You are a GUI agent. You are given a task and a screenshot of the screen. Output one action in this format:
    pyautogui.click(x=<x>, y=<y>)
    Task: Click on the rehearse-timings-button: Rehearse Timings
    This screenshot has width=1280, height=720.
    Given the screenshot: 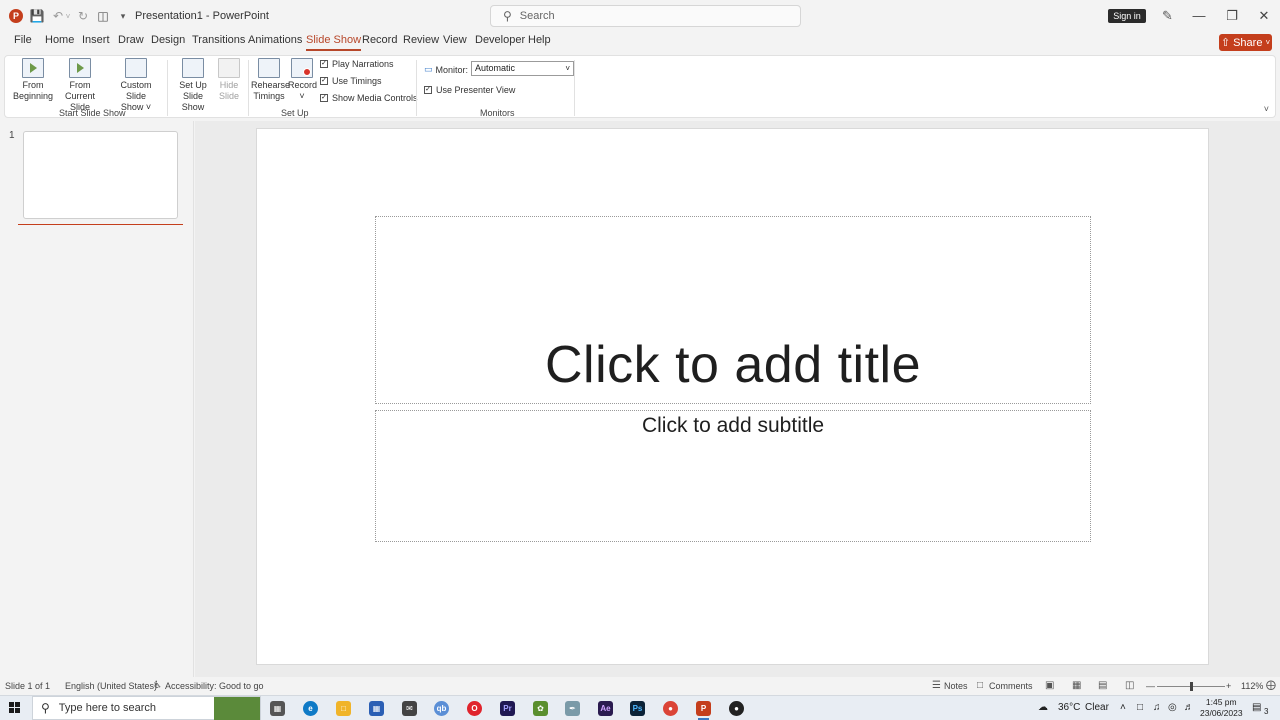 What is the action you would take?
    pyautogui.click(x=270, y=80)
    